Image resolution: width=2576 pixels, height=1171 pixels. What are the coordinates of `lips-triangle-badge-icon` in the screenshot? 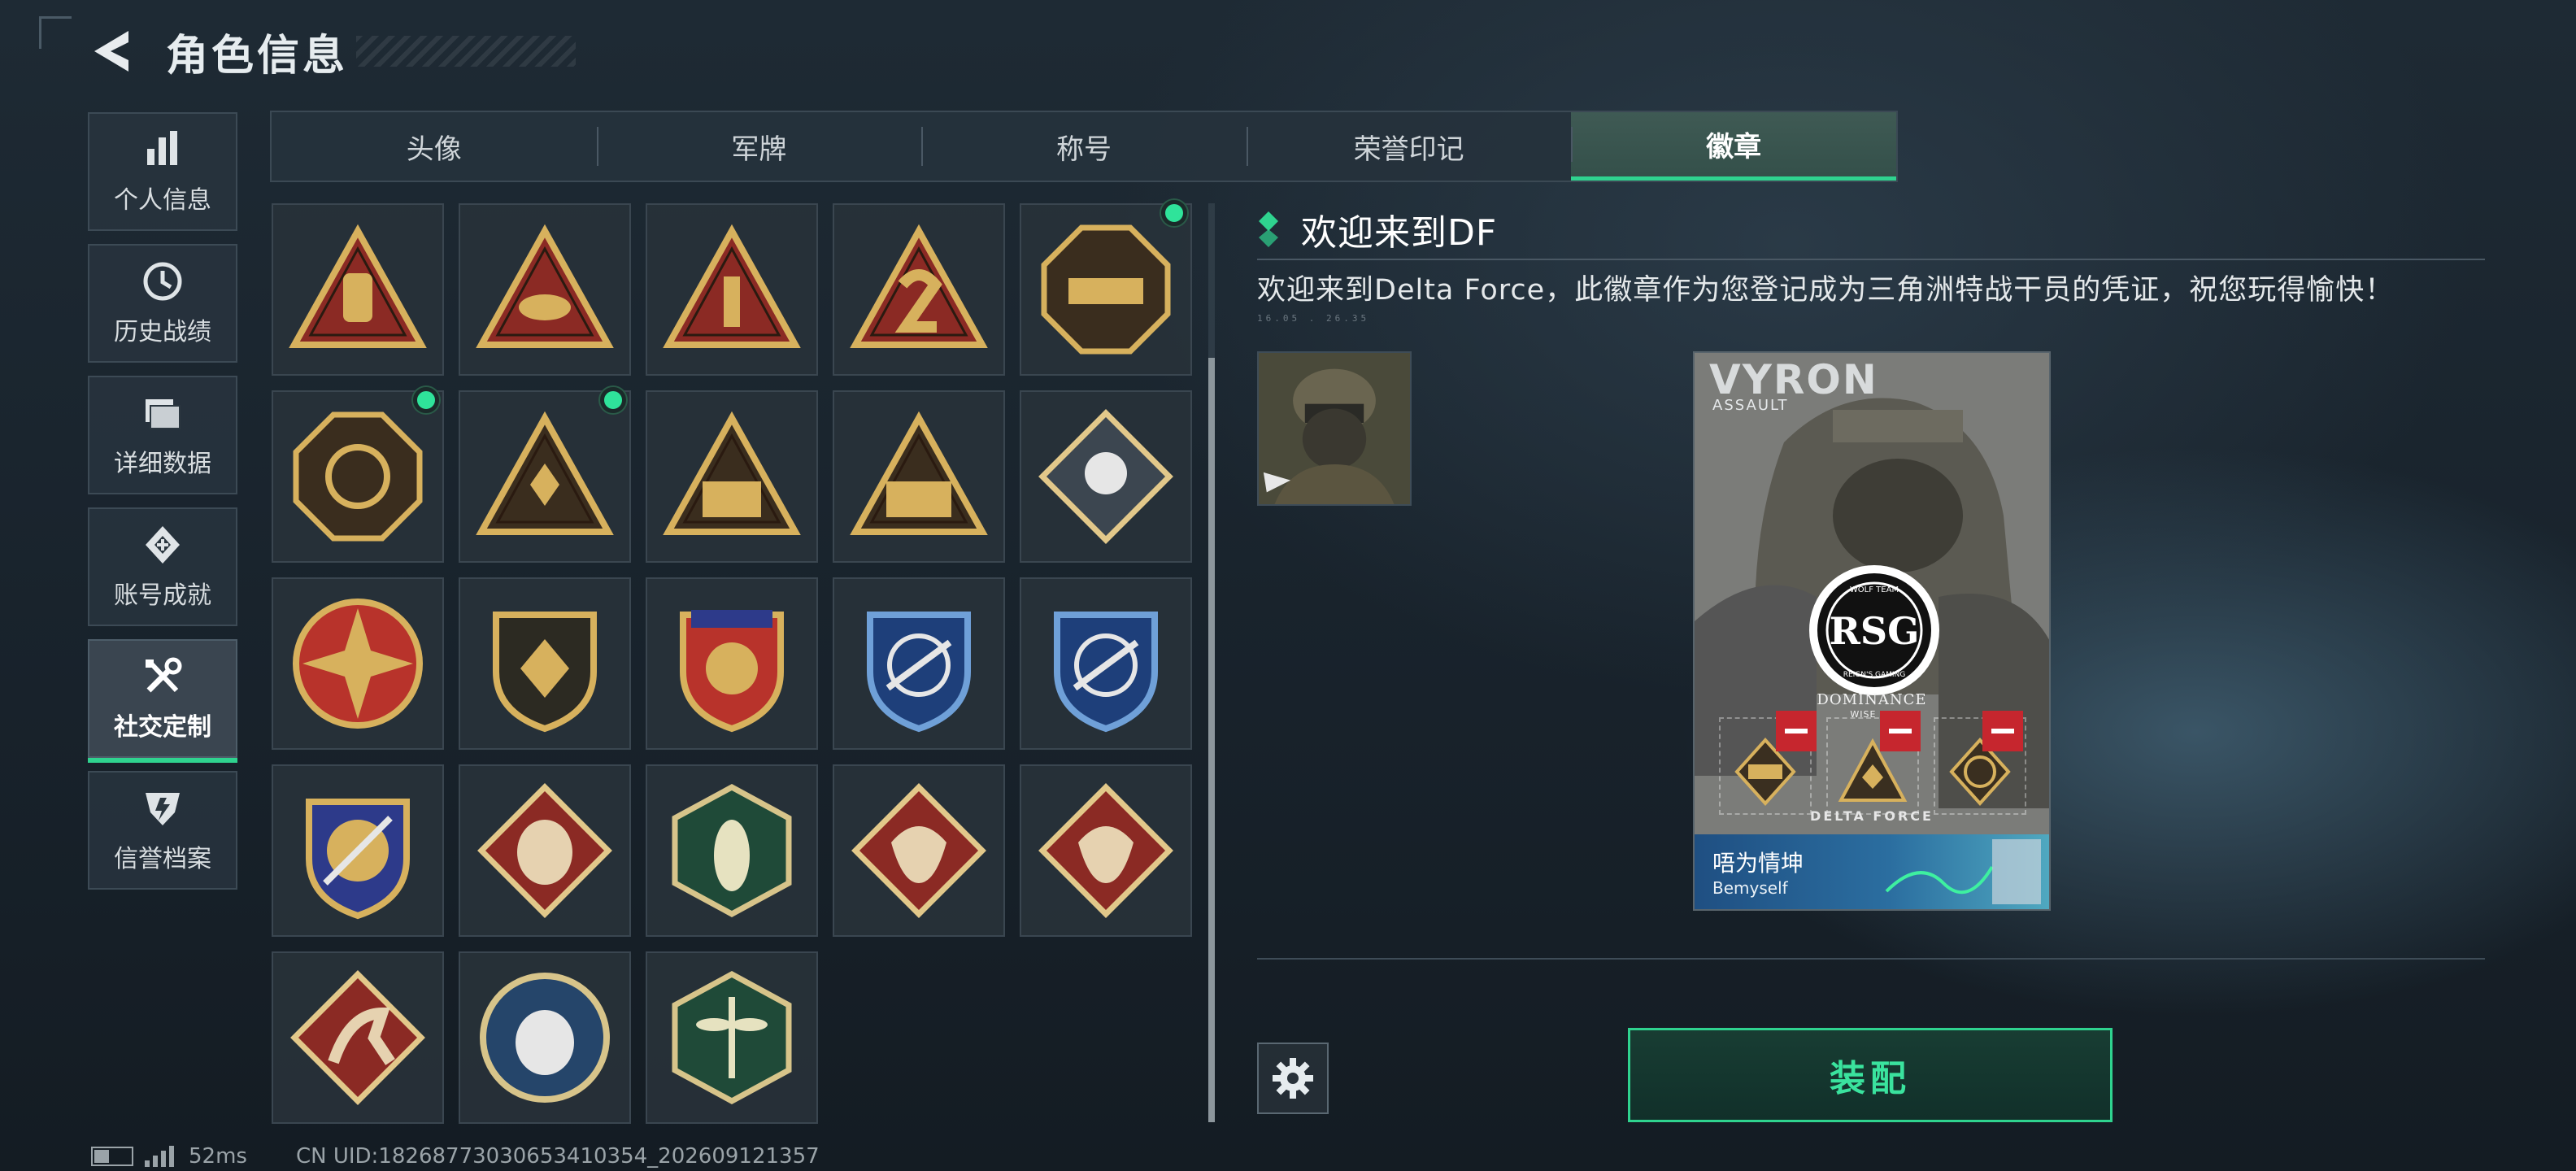 It's located at (545, 286).